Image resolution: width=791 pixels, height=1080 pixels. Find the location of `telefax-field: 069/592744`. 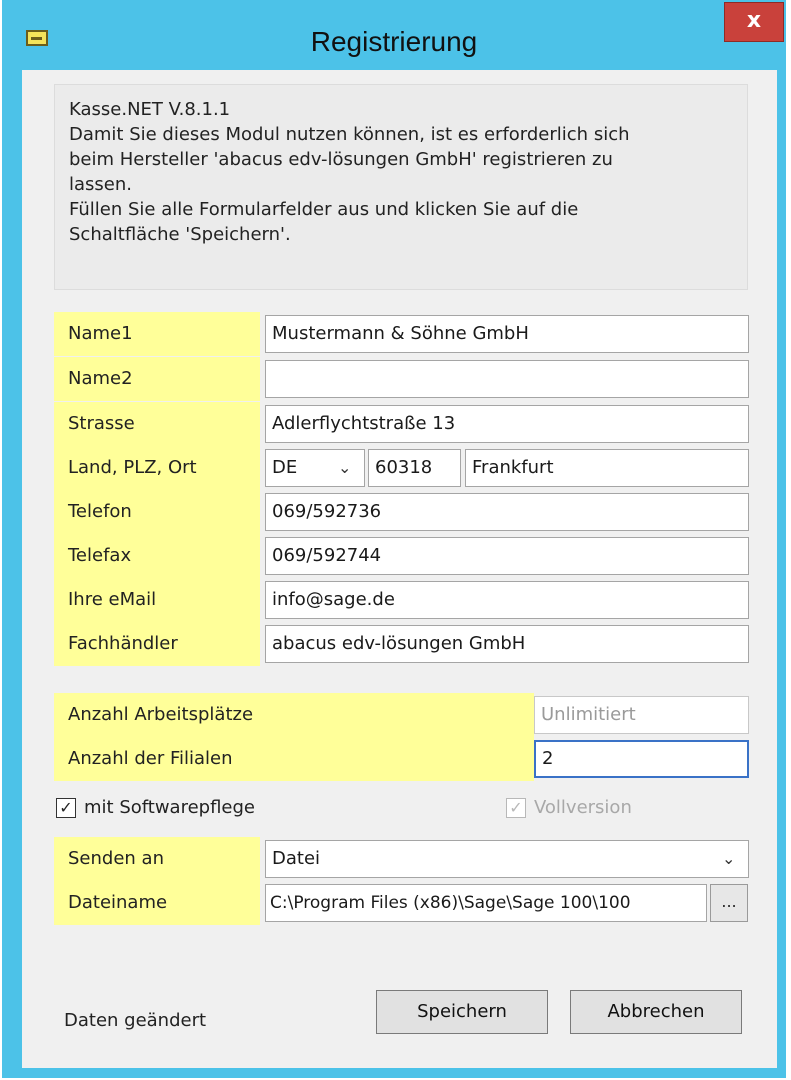

telefax-field: 069/592744 is located at coordinates (507, 556).